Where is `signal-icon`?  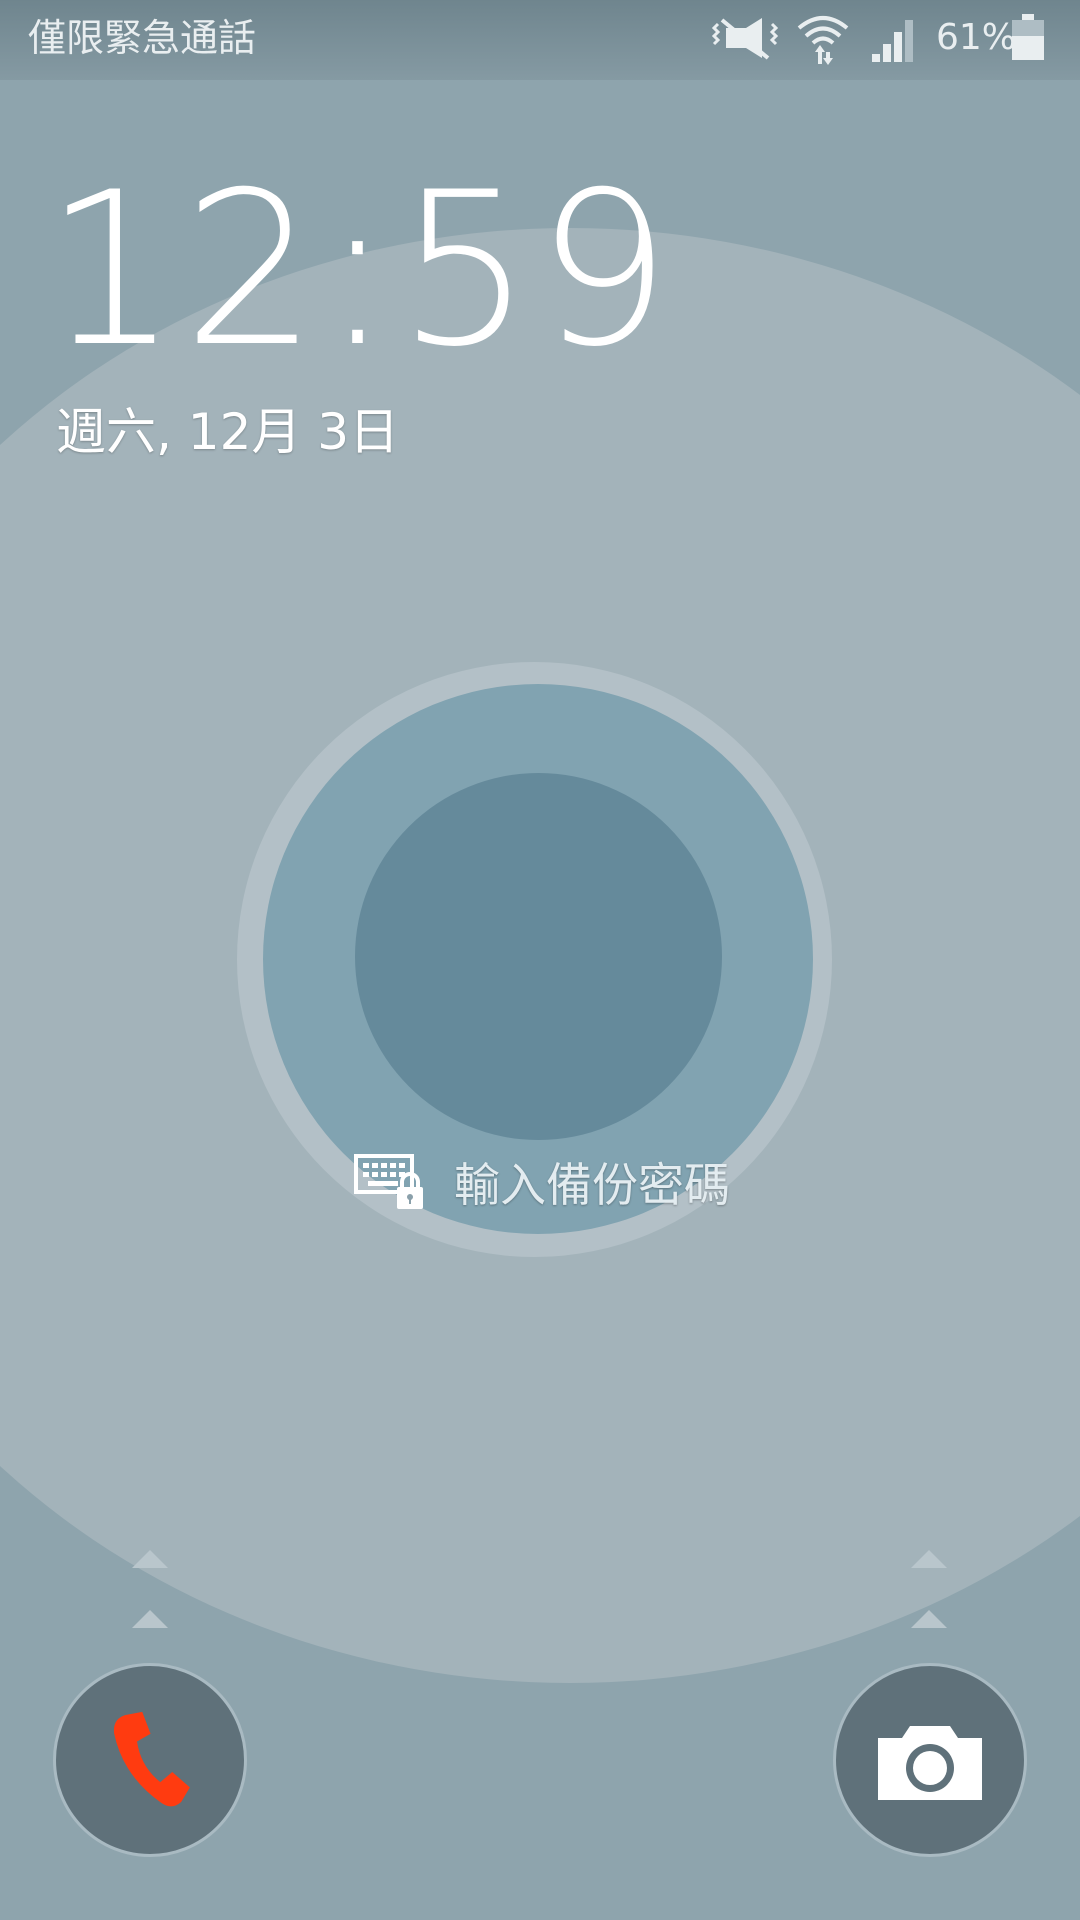 signal-icon is located at coordinates (892, 41).